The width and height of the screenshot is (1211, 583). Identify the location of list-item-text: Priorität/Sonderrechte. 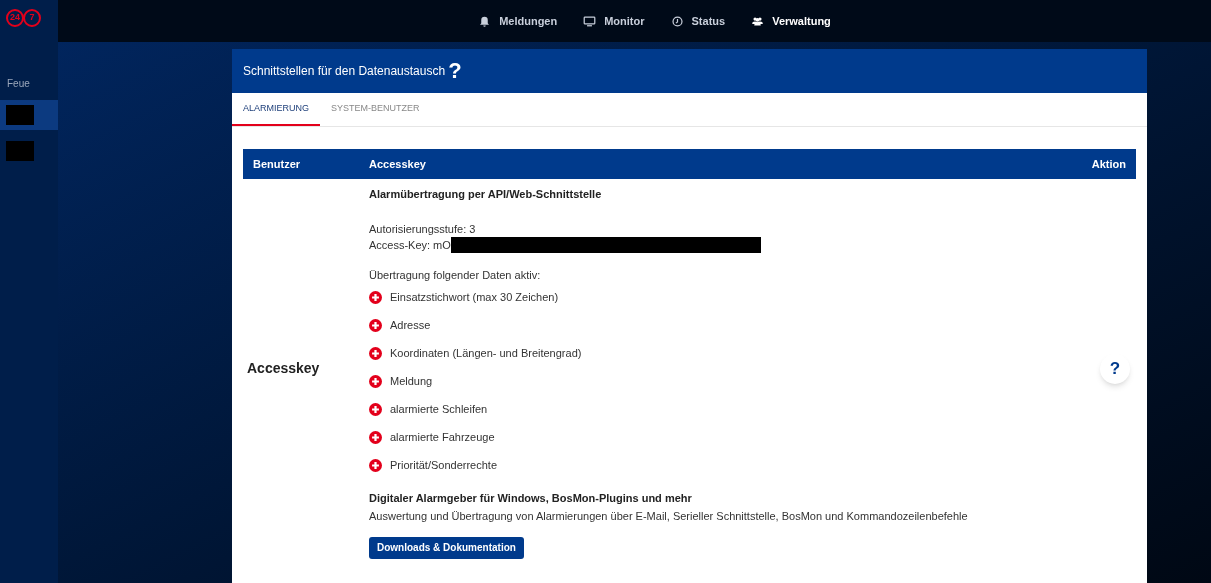
(443, 466).